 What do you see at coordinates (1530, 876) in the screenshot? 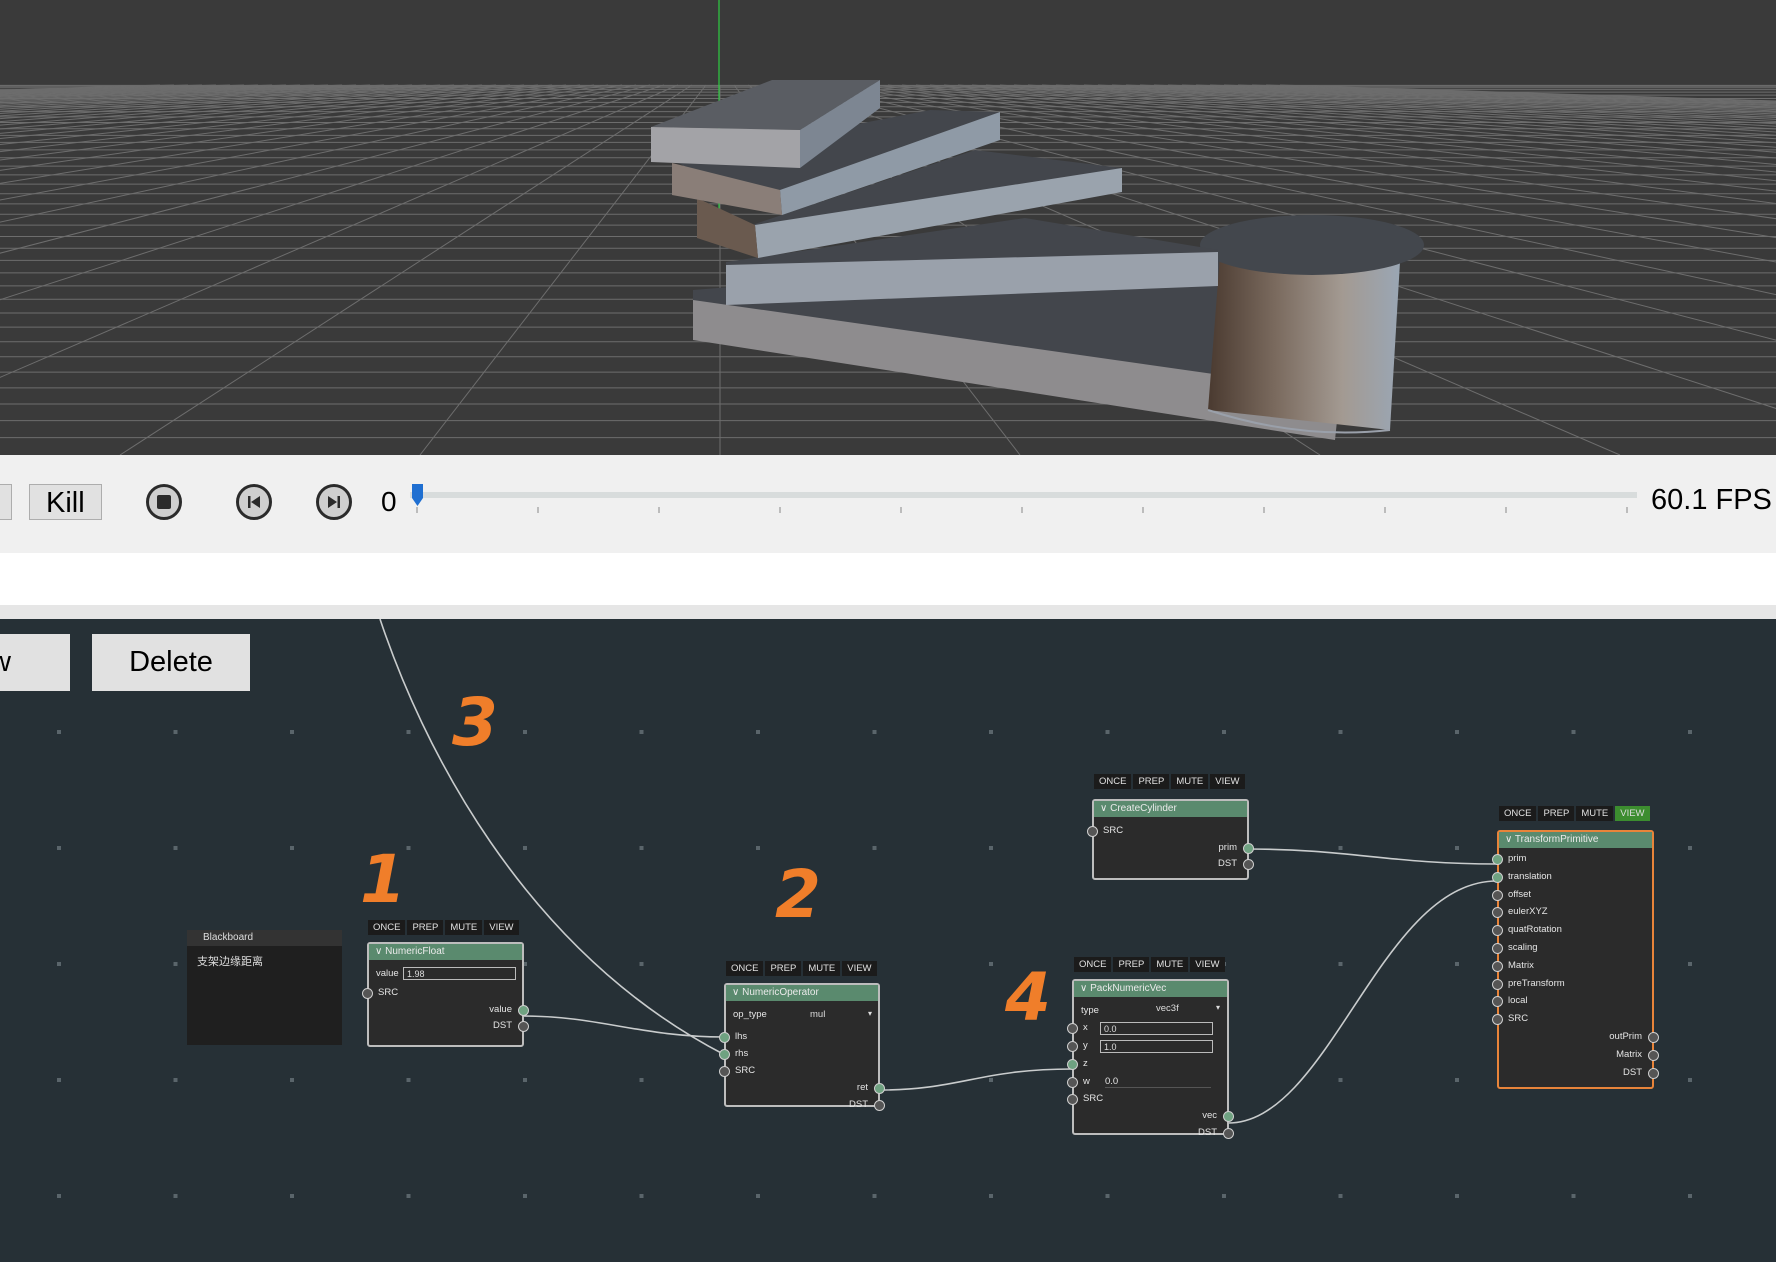
I see `input-label-translation: translation` at bounding box center [1530, 876].